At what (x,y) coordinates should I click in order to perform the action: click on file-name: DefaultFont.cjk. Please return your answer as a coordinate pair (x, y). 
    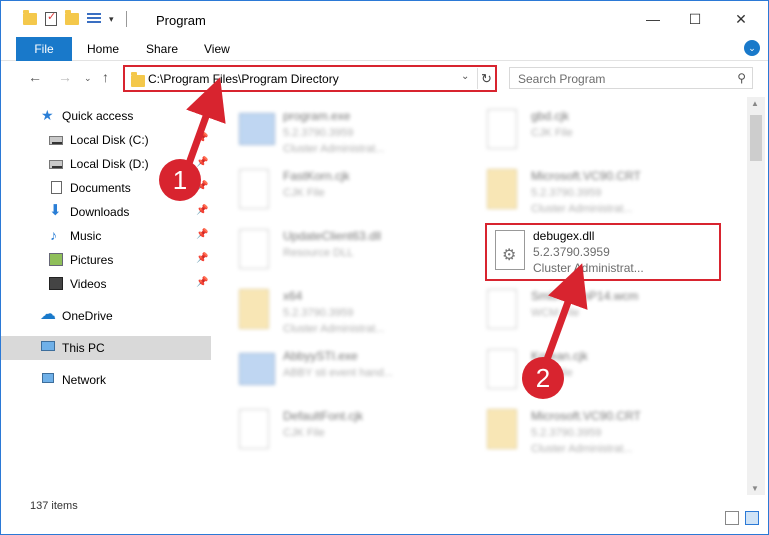
    Looking at the image, I should click on (323, 416).